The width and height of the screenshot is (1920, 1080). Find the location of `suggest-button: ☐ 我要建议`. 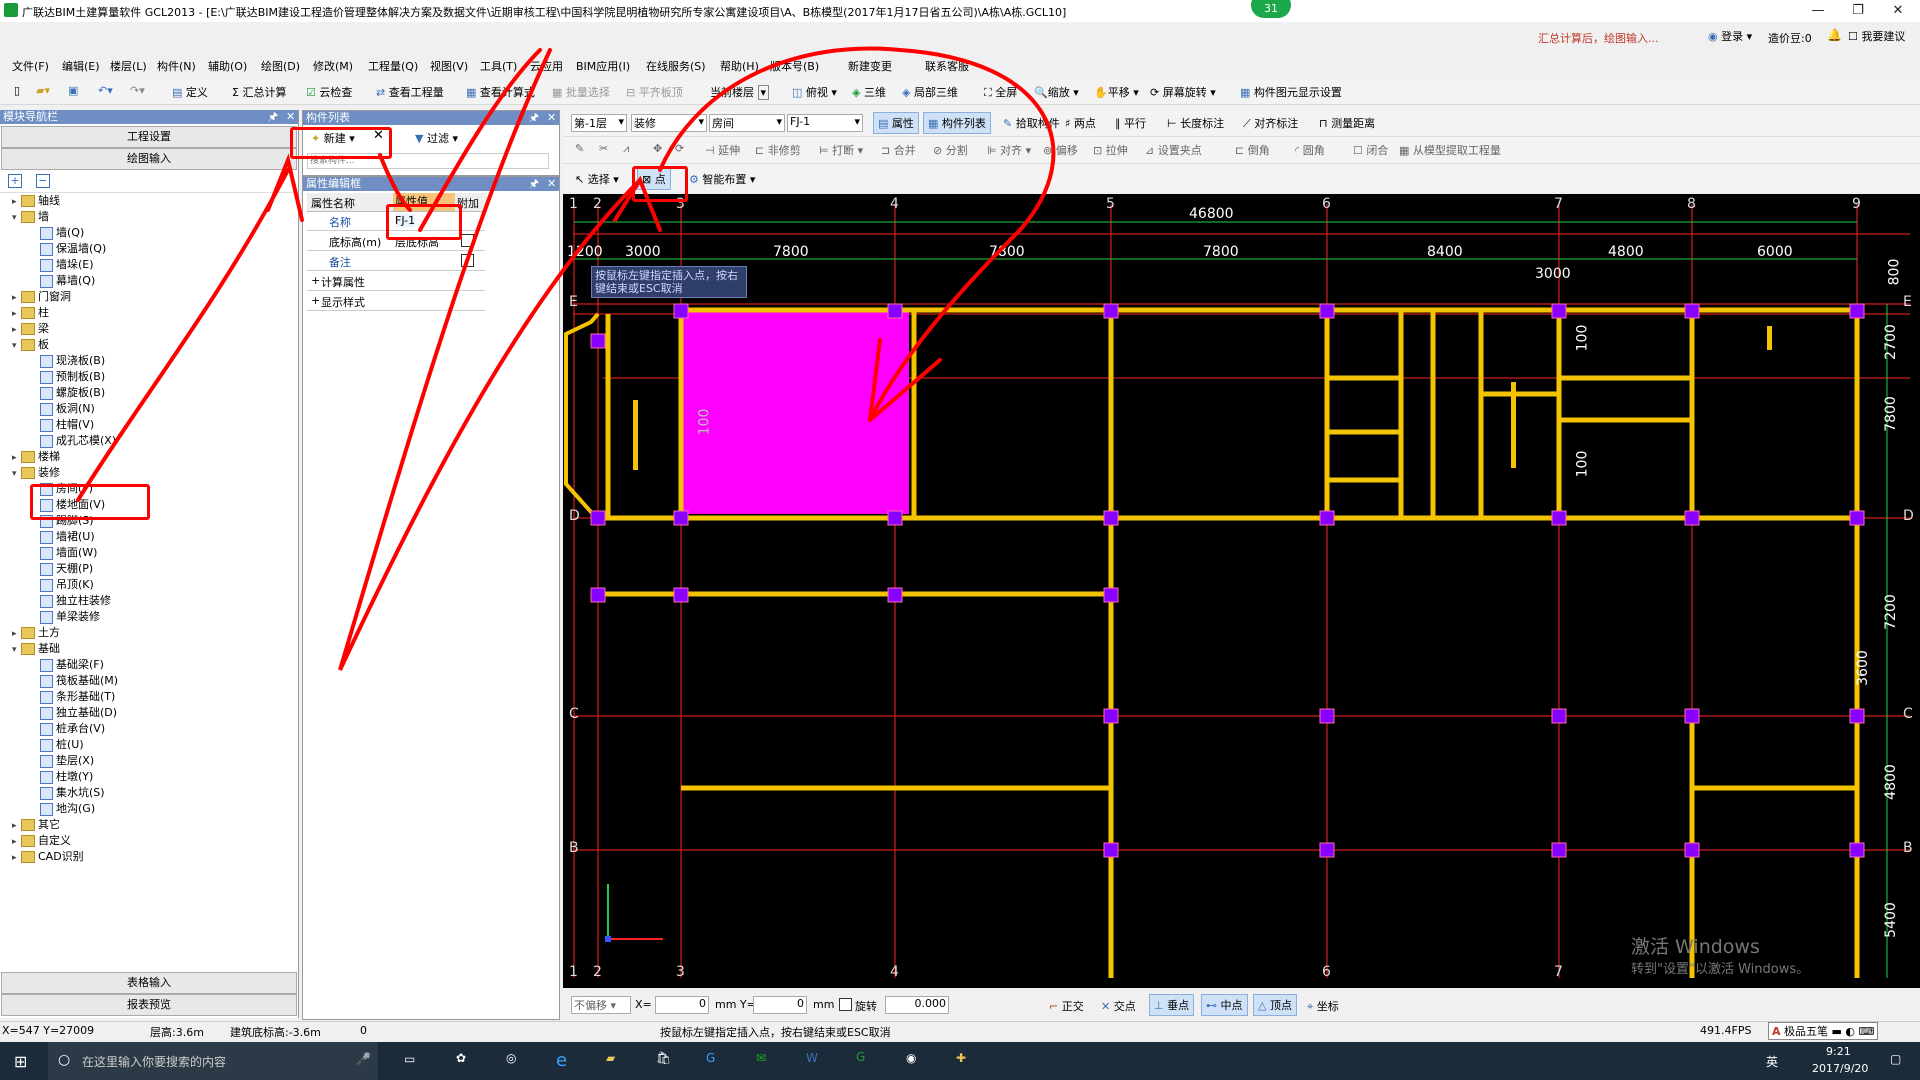

suggest-button: ☐ 我要建议 is located at coordinates (1876, 36).